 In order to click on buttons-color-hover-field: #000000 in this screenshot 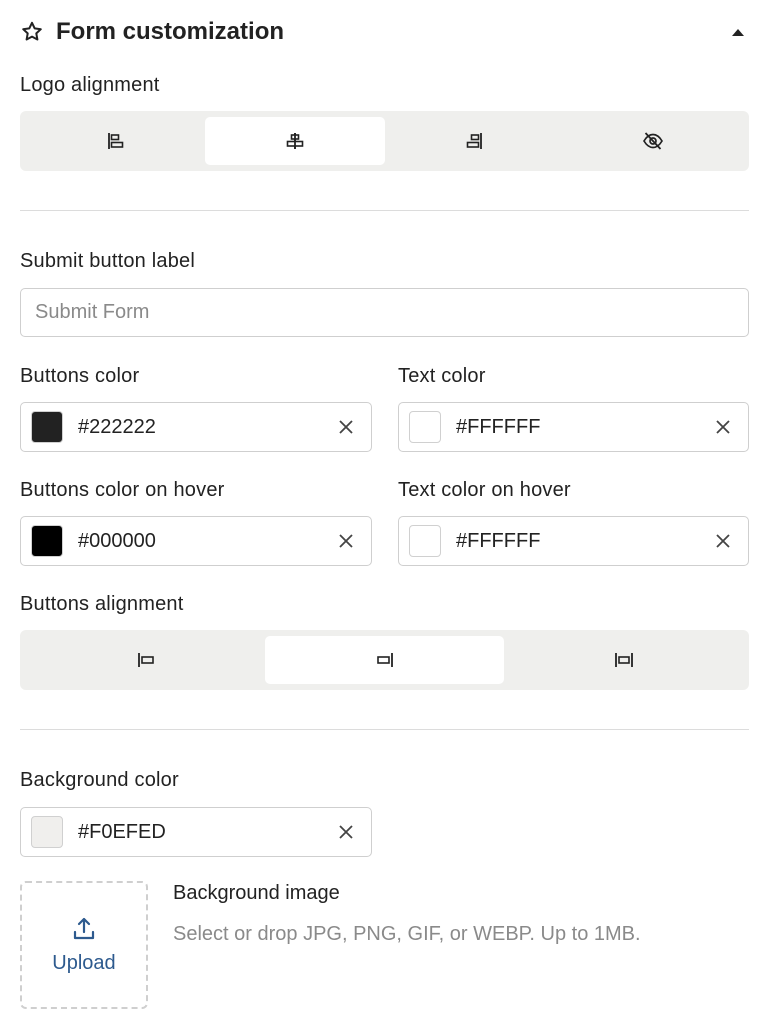, I will do `click(196, 541)`.